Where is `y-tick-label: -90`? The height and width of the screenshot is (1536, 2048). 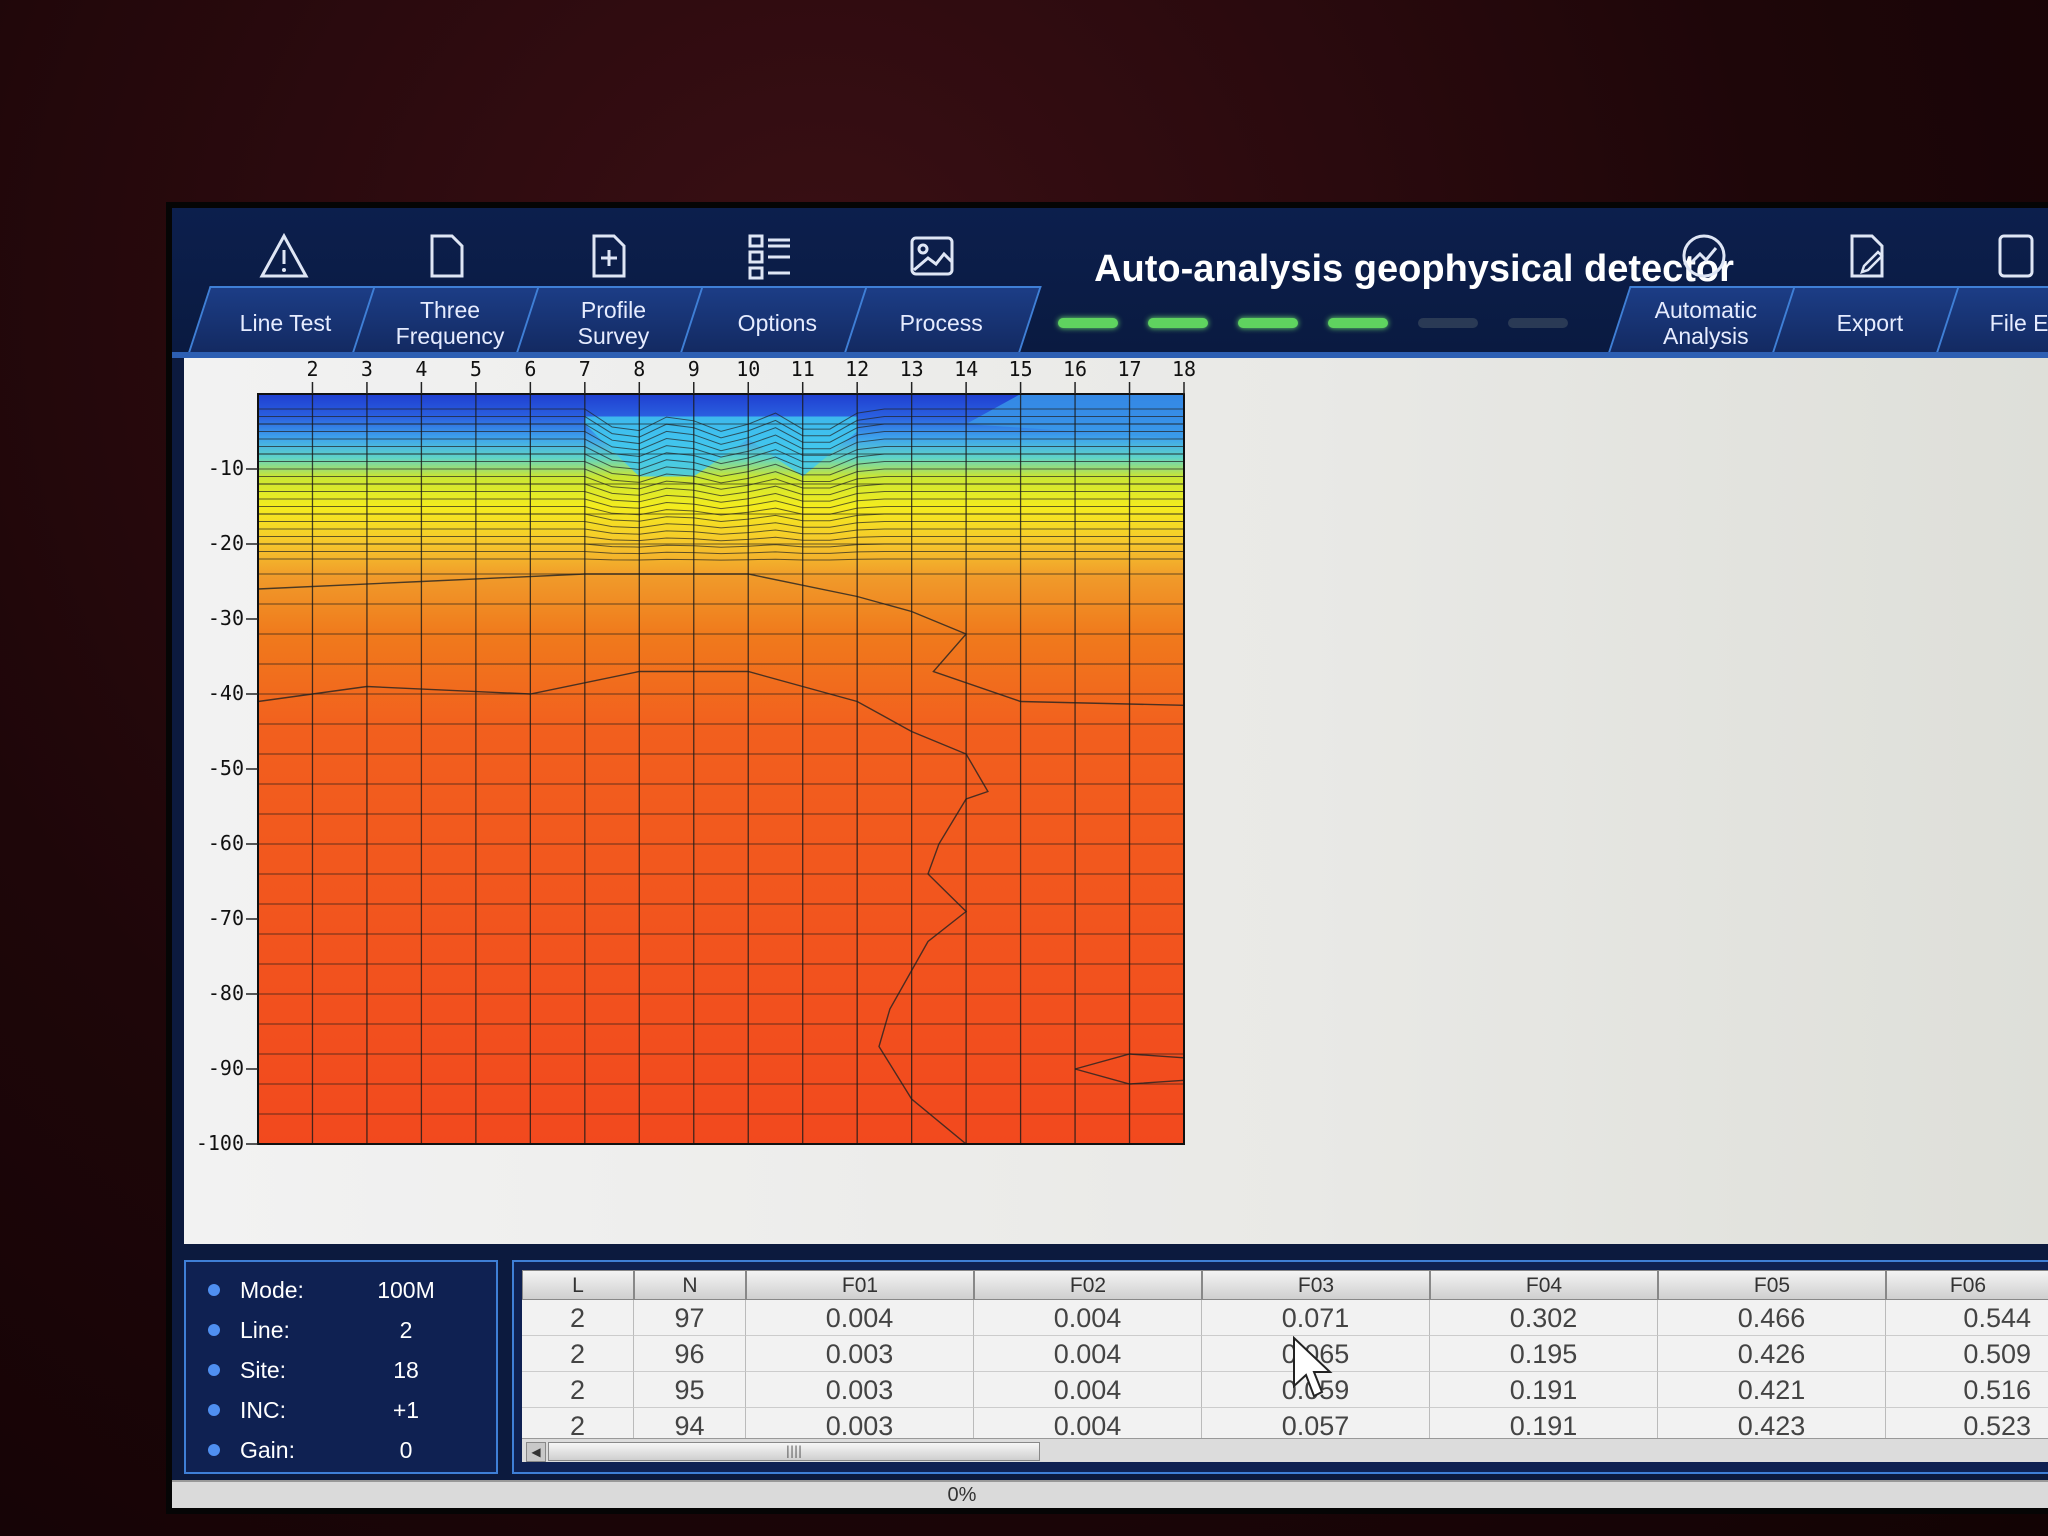
y-tick-label: -90 is located at coordinates (226, 1068).